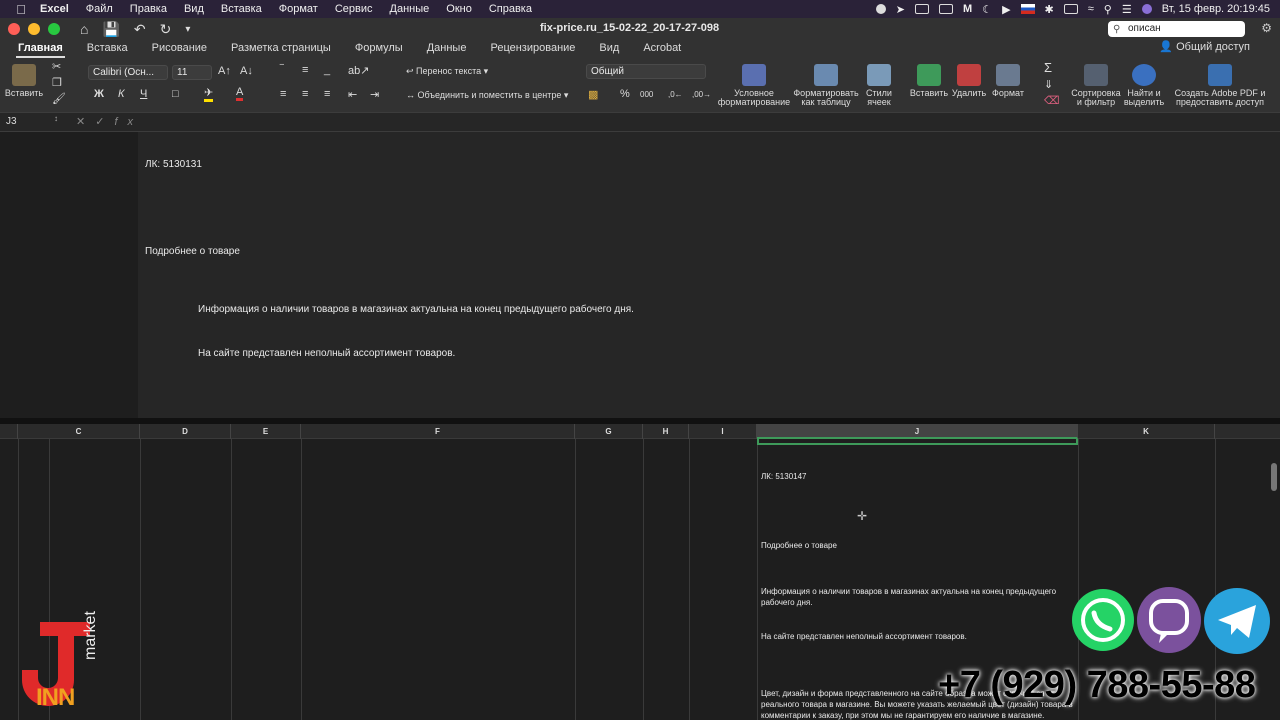  Describe the element at coordinates (1247, 431) in the screenshot. I see `column-header-l` at that location.